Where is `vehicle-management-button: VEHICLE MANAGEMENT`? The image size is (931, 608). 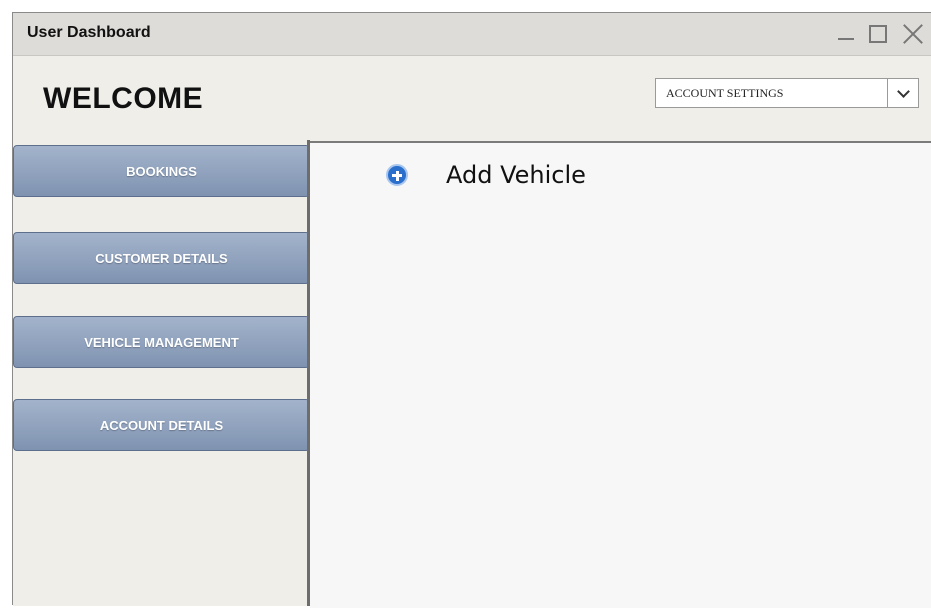 vehicle-management-button: VEHICLE MANAGEMENT is located at coordinates (161, 342).